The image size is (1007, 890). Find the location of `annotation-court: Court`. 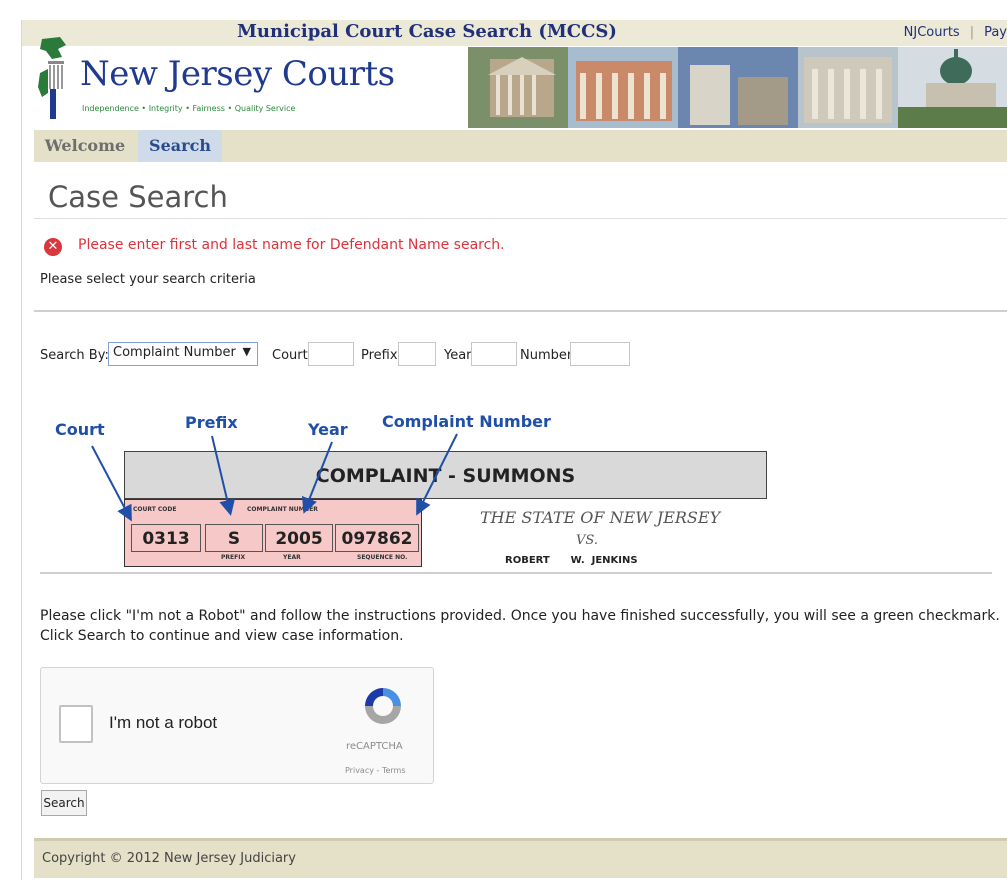

annotation-court: Court is located at coordinates (80, 429).